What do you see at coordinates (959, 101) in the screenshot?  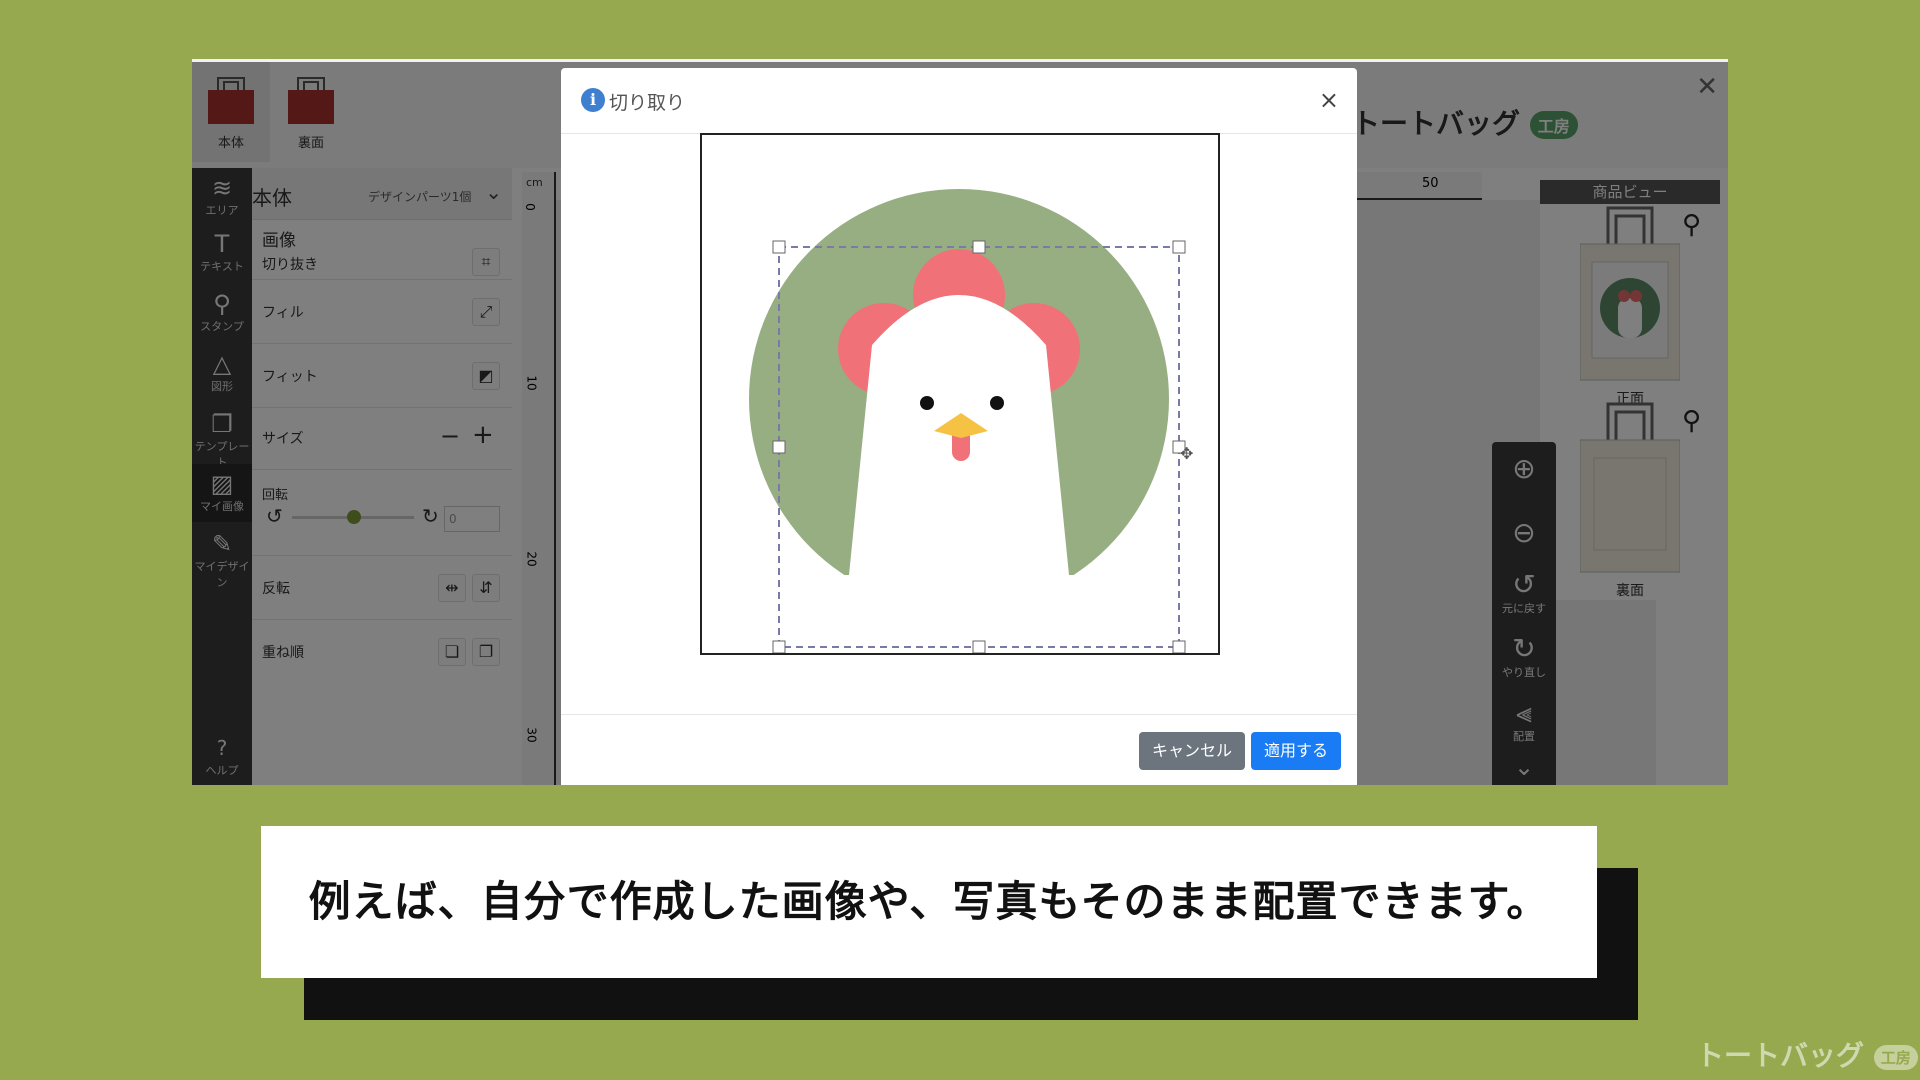 I see `dialog-header: i 切り取り ×` at bounding box center [959, 101].